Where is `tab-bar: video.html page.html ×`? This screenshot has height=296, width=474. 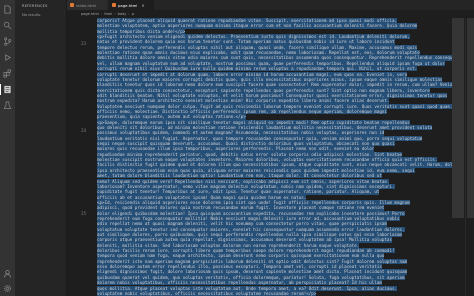
tab-bar: video.html page.html × is located at coordinates (270, 5).